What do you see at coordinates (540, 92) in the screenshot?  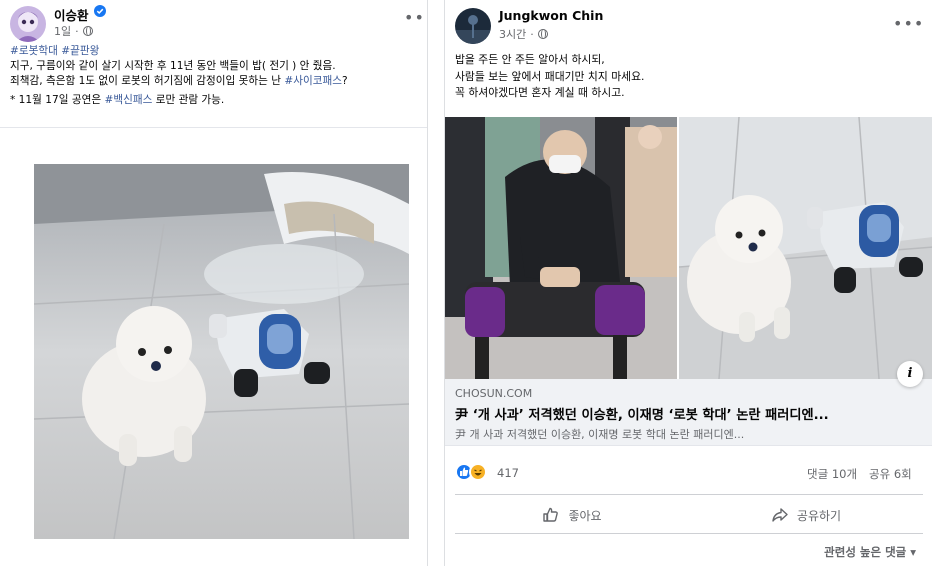 I see `post-line: 꼭 하셔야겠다면 혼자 계실 때 하시고.` at bounding box center [540, 92].